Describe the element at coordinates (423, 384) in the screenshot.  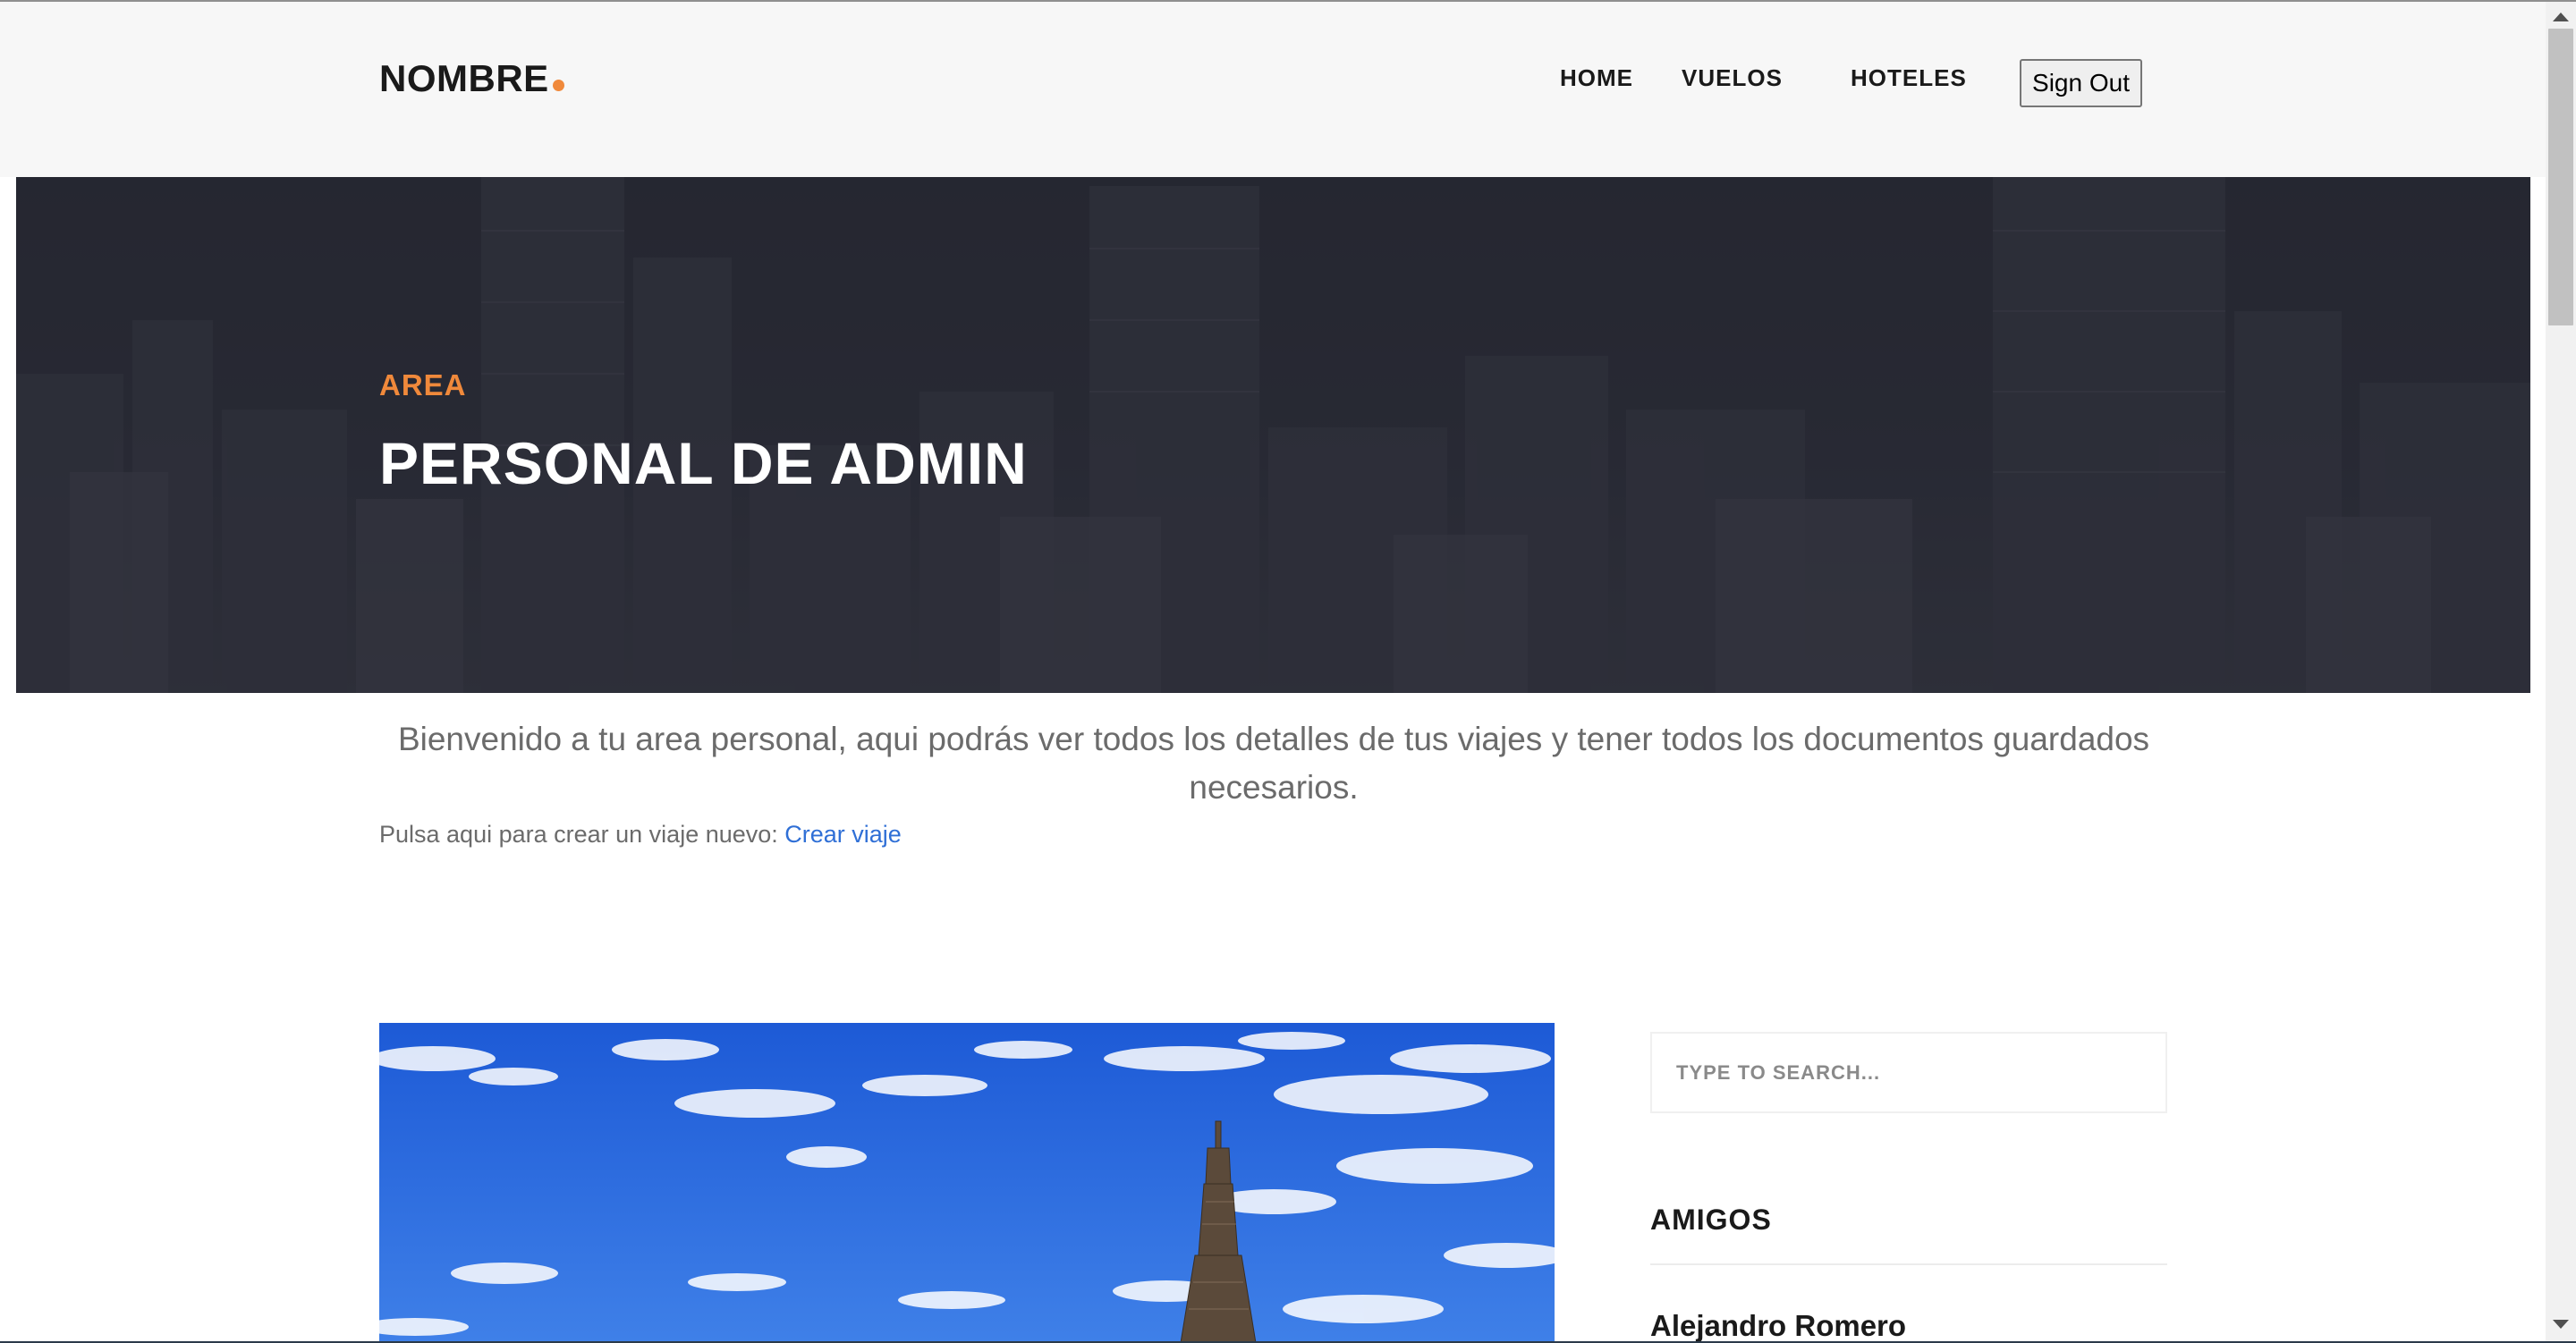
I see `hero-kicker: AREA` at that location.